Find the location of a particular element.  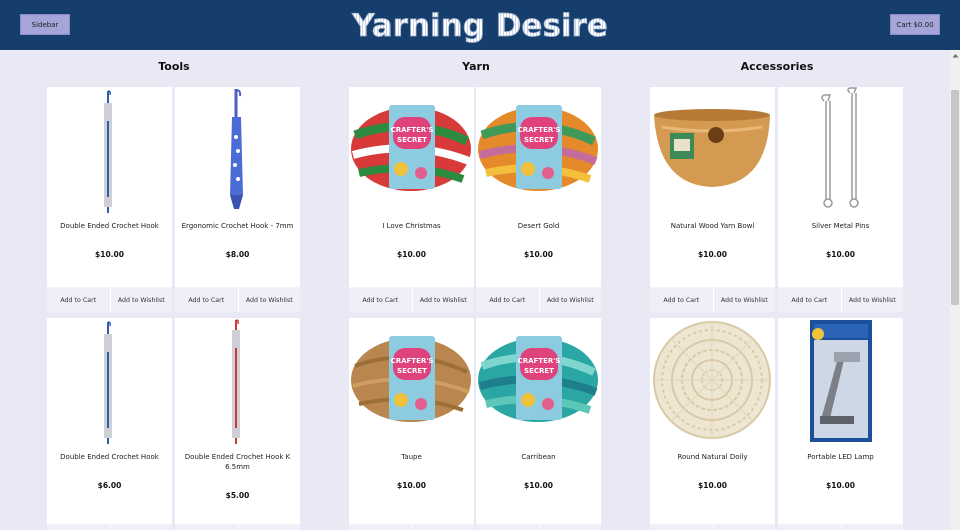

site-logo: Yarning Desire is located at coordinates (480, 26).